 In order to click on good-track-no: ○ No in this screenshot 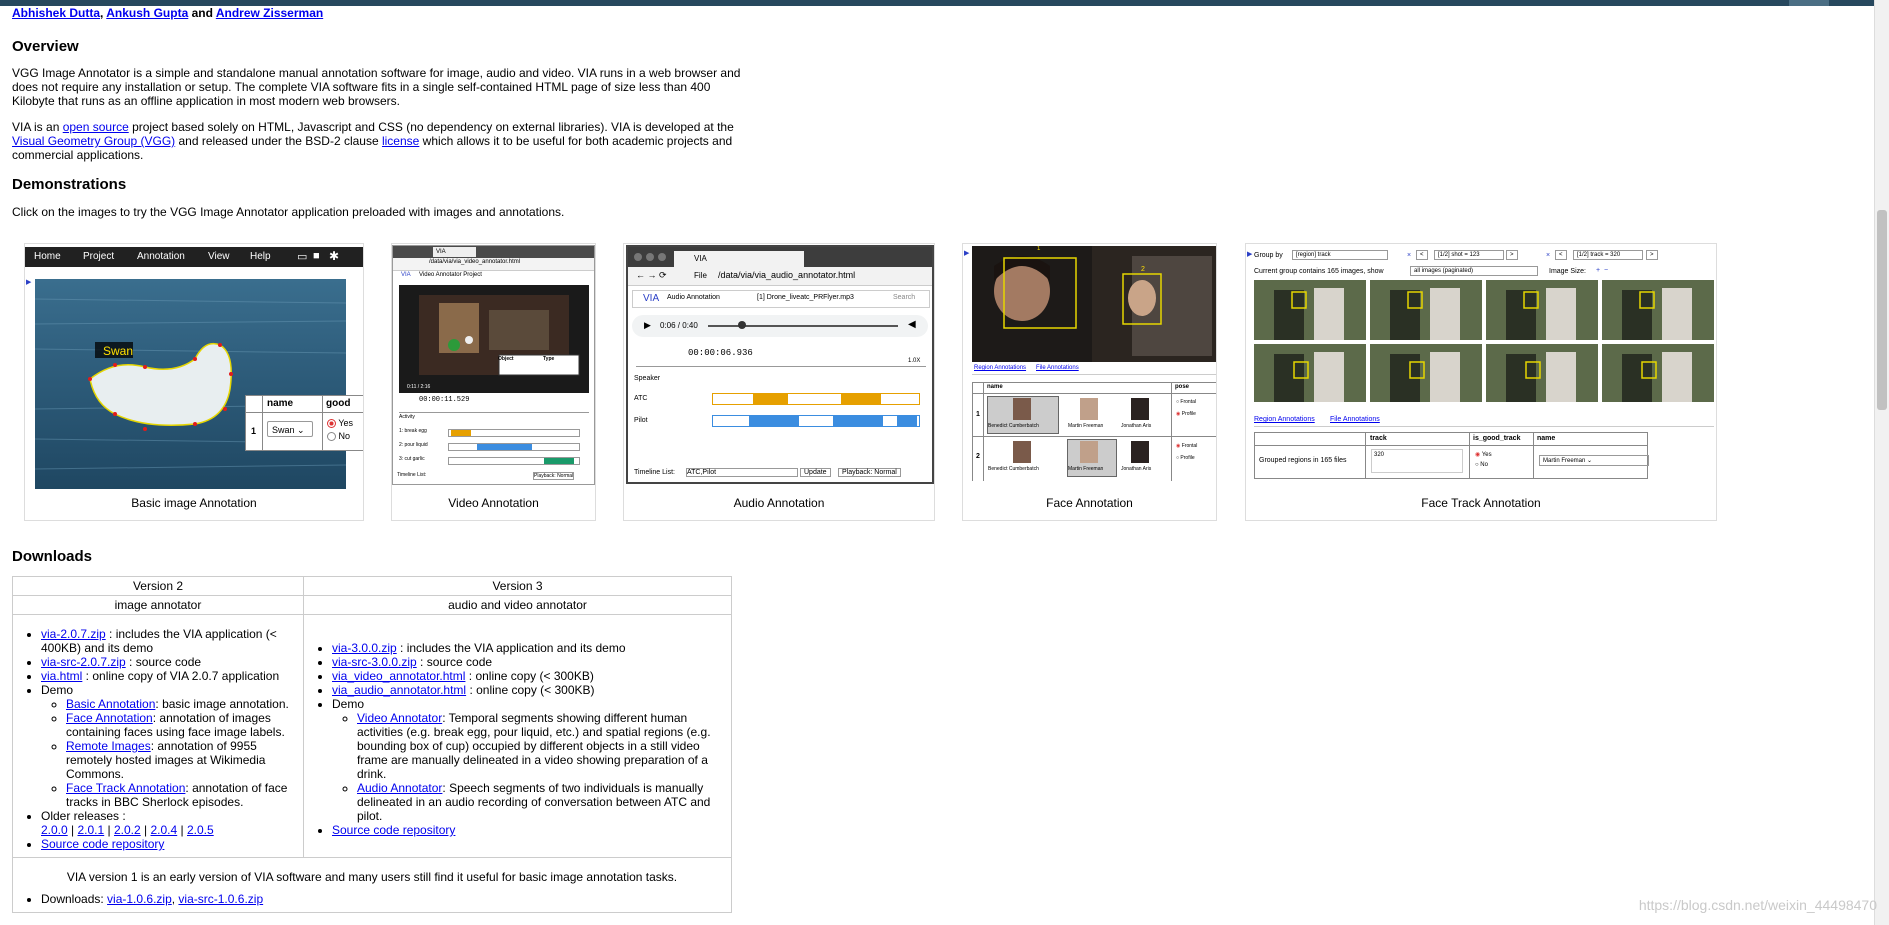, I will do `click(1481, 465)`.